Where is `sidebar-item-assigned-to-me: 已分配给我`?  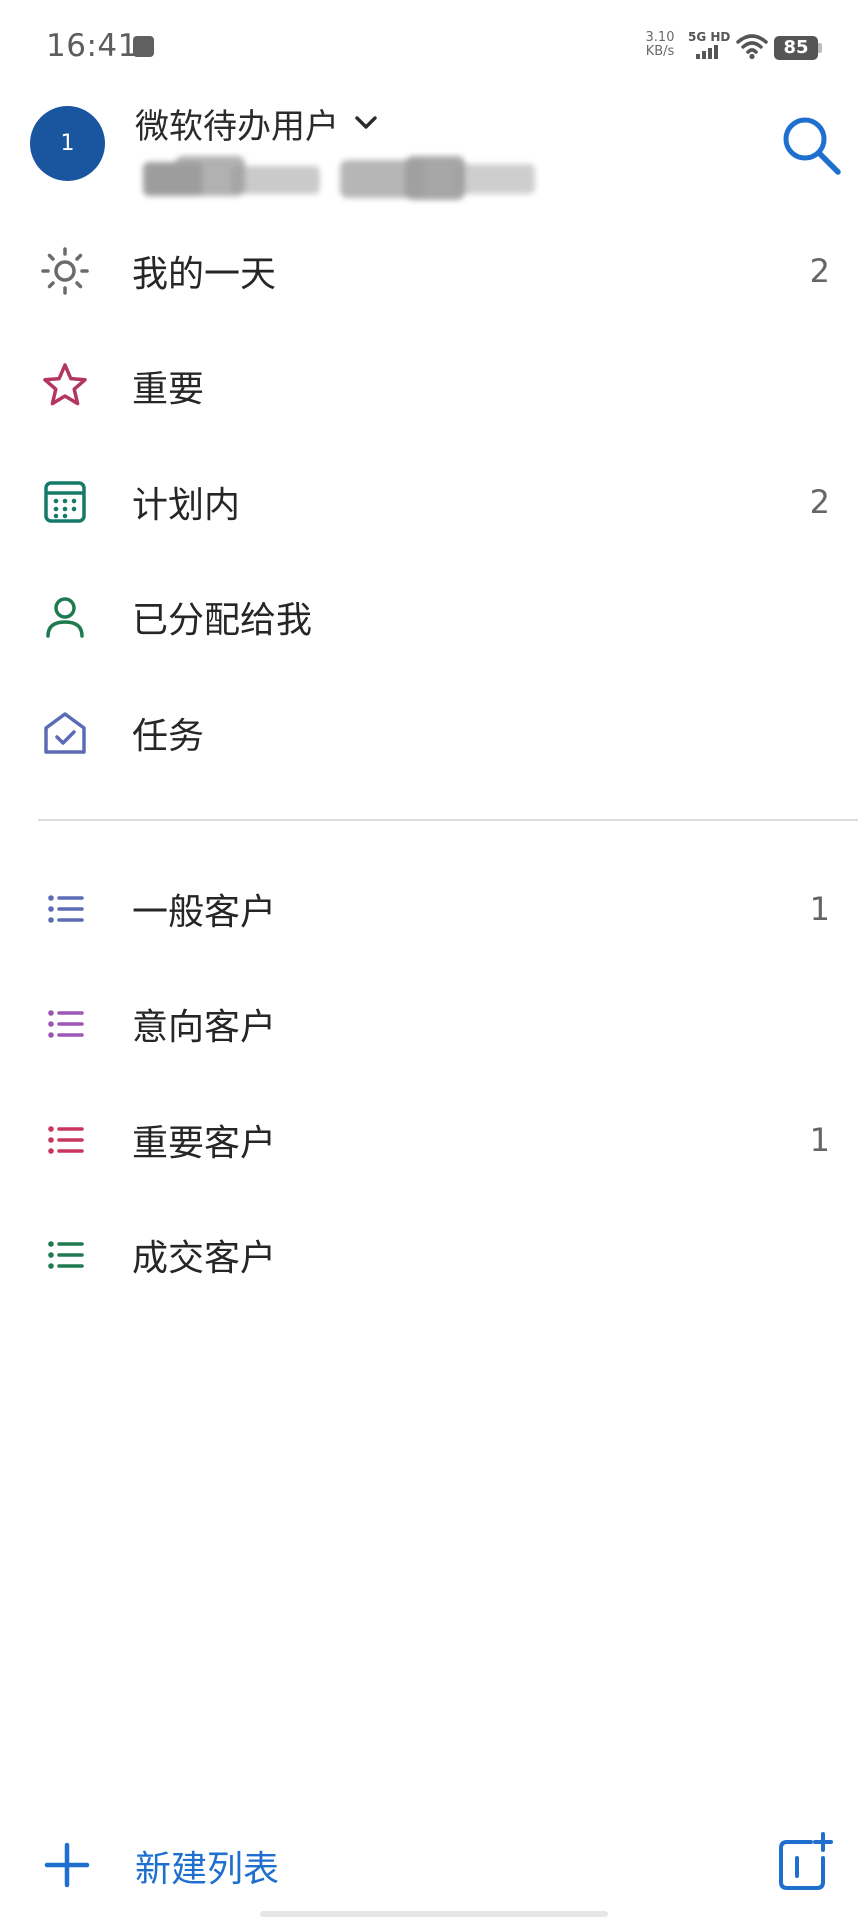
sidebar-item-assigned-to-me: 已分配给我 is located at coordinates (434, 617).